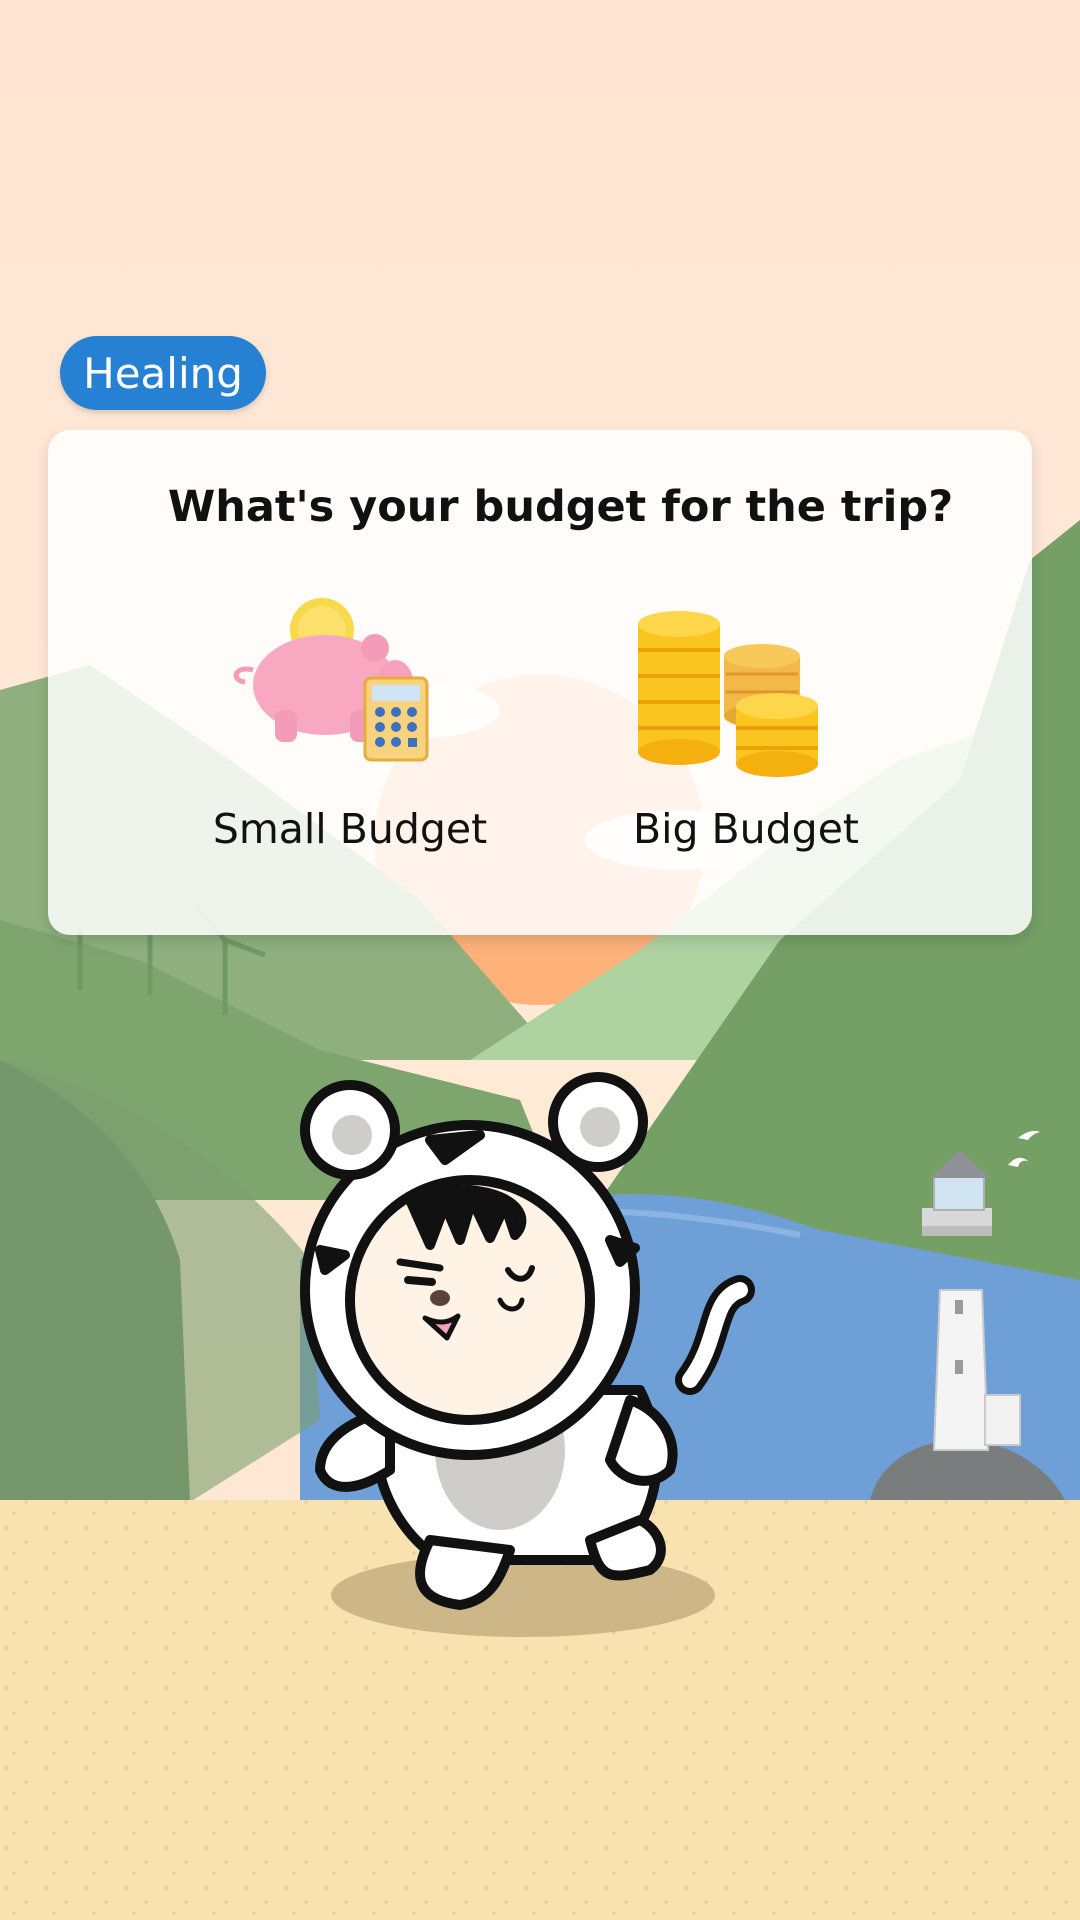 This screenshot has width=1080, height=1920. What do you see at coordinates (350, 829) in the screenshot?
I see `small-budget-label: Small Budget` at bounding box center [350, 829].